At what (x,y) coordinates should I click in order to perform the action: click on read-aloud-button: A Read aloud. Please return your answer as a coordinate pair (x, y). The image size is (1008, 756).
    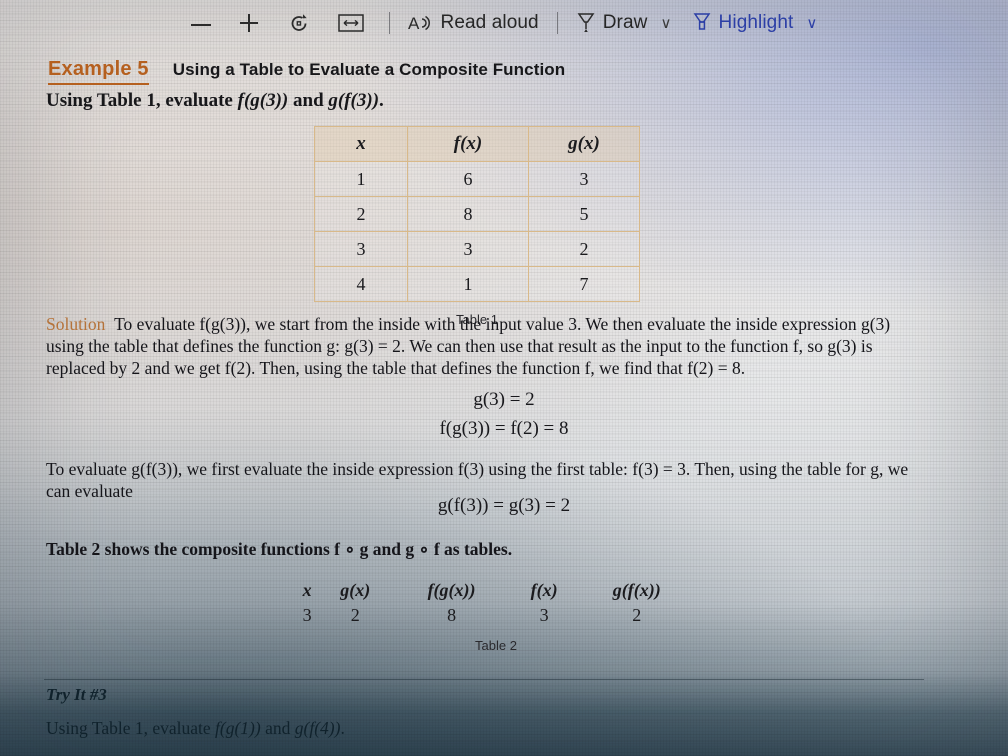
    Looking at the image, I should click on (473, 23).